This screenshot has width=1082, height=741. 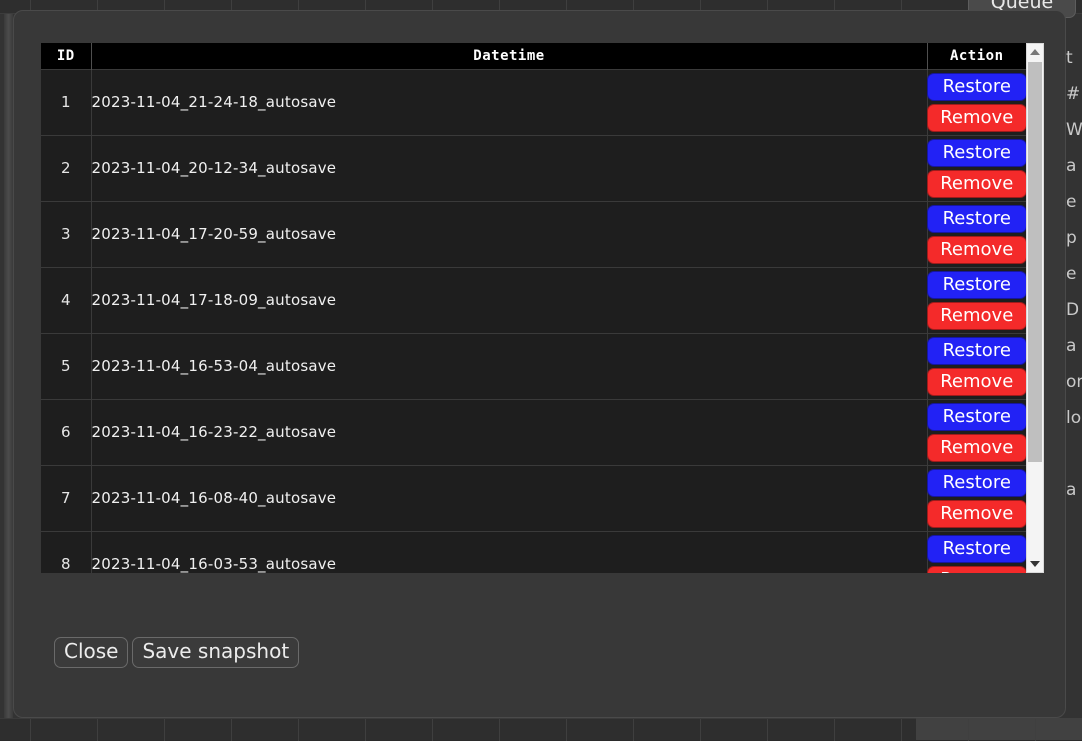 What do you see at coordinates (1035, 262) in the screenshot?
I see `scrollbar-thumb` at bounding box center [1035, 262].